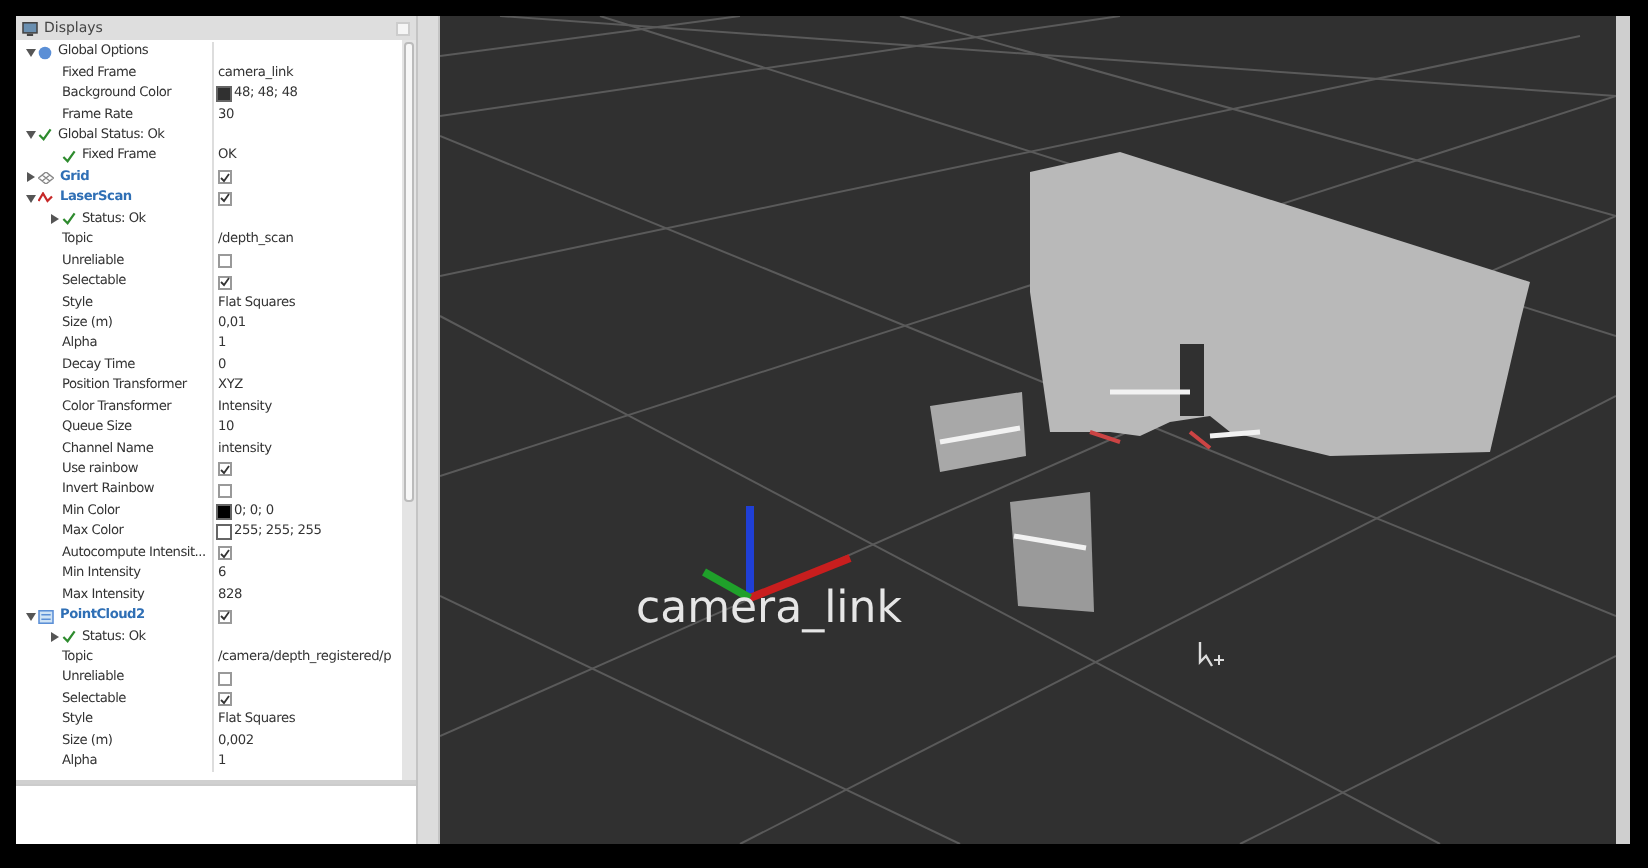  Describe the element at coordinates (46, 616) in the screenshot. I see `point-cloud-icon` at that location.